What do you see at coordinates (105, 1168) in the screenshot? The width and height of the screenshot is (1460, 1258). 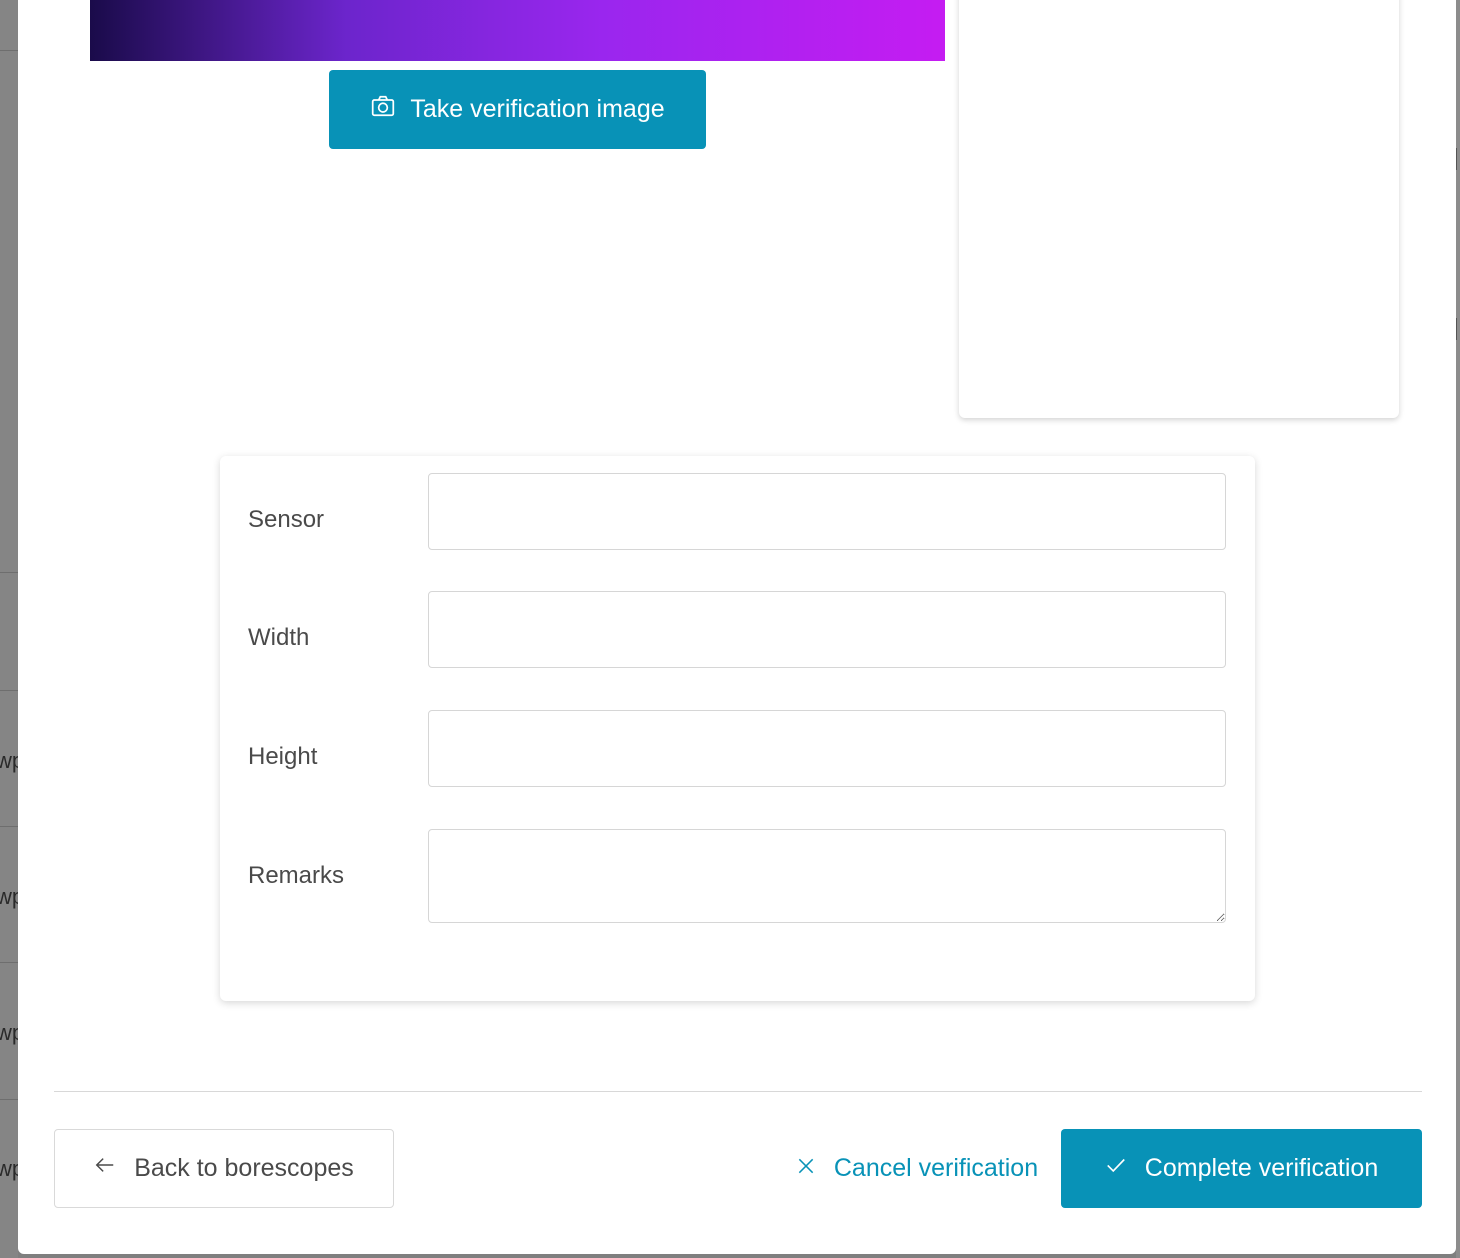 I see `arrow-left-icon` at bounding box center [105, 1168].